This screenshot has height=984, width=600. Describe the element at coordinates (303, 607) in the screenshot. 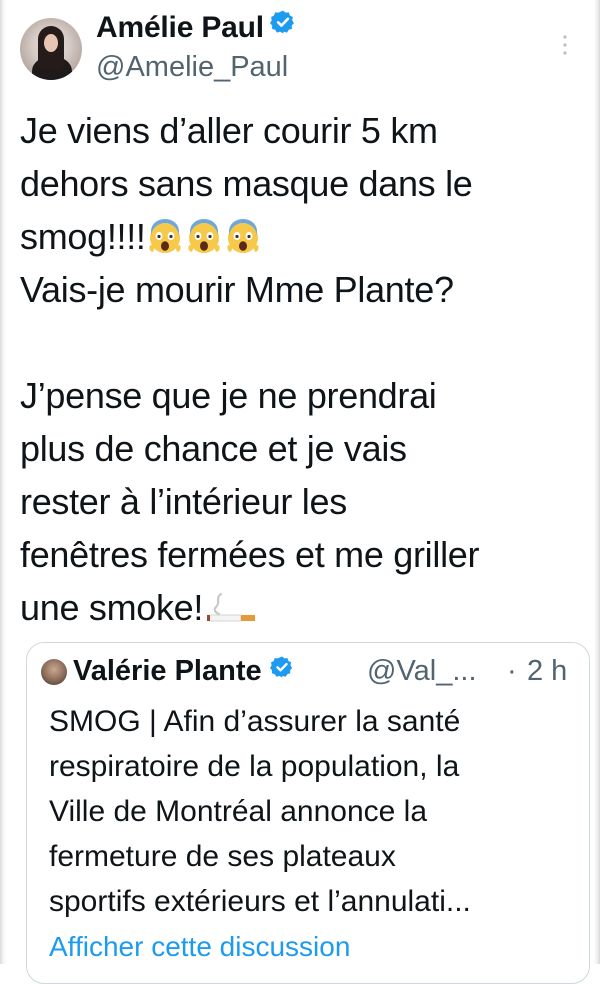

I see `tweet-text-line-with-emoji: une smoke!` at that location.